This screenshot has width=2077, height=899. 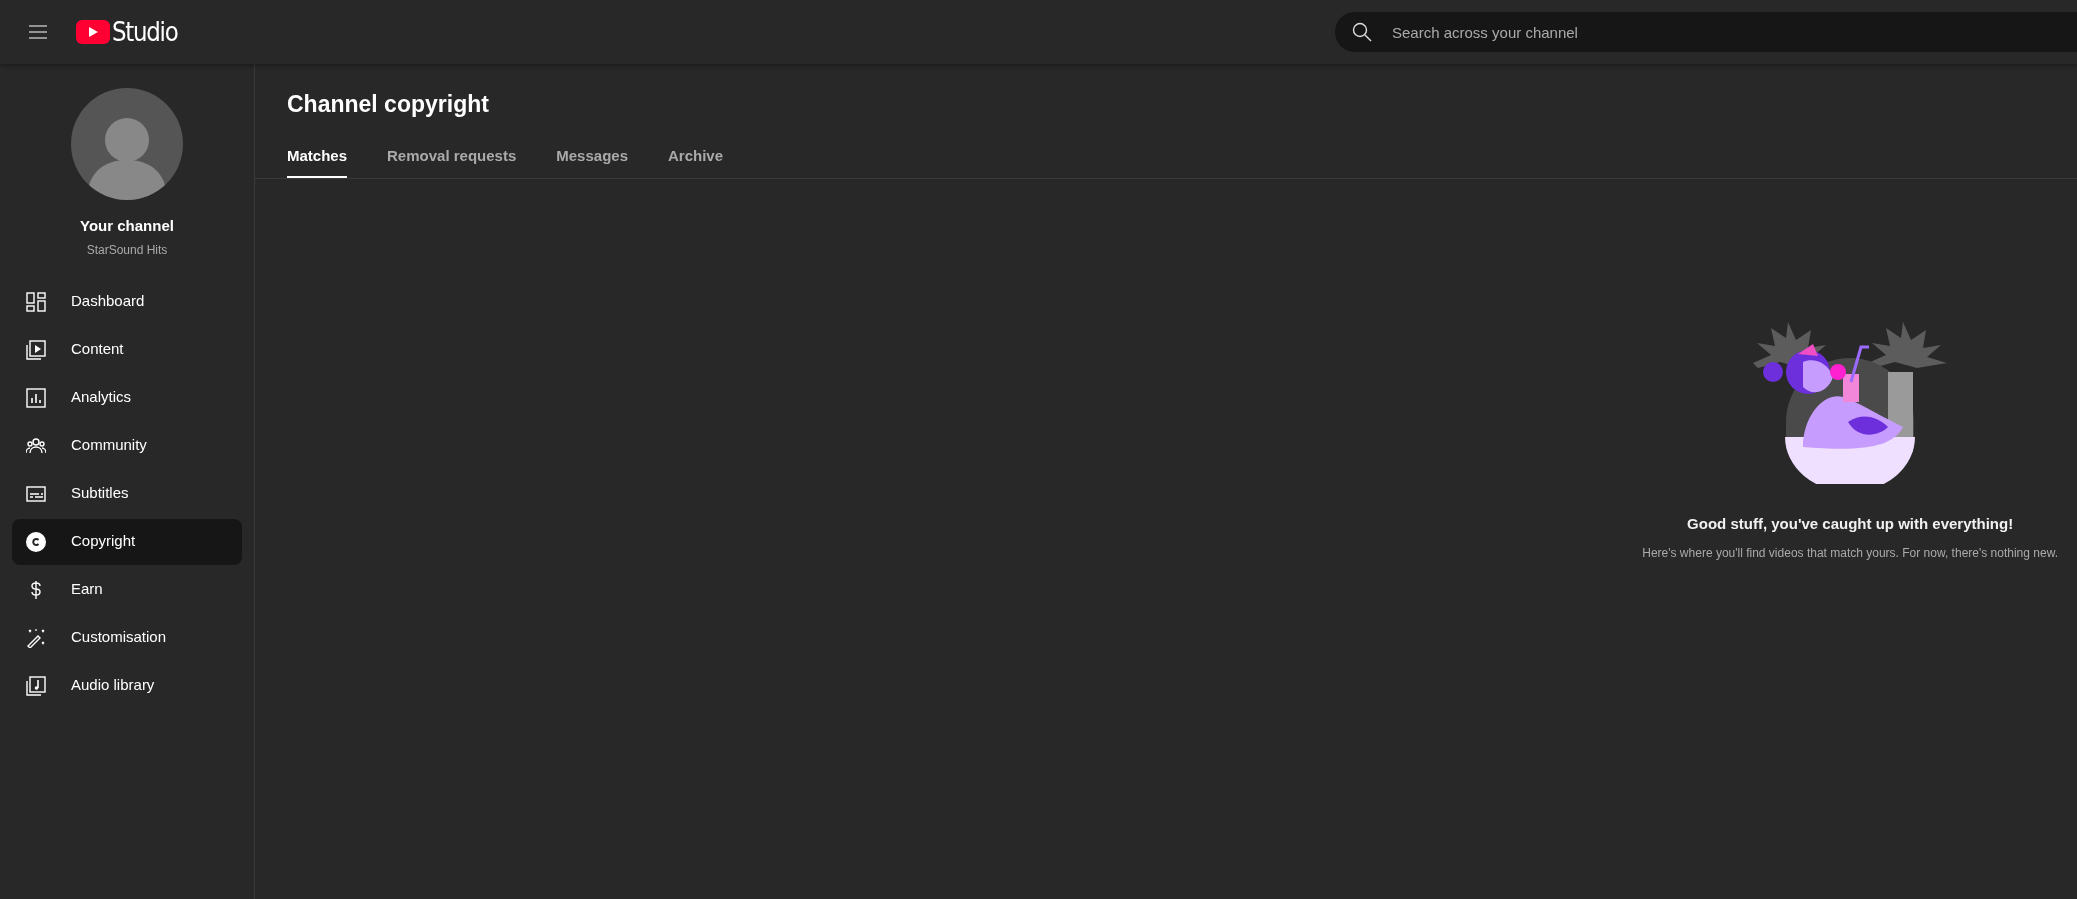 I want to click on nav-item-label: Content, so click(x=97, y=349).